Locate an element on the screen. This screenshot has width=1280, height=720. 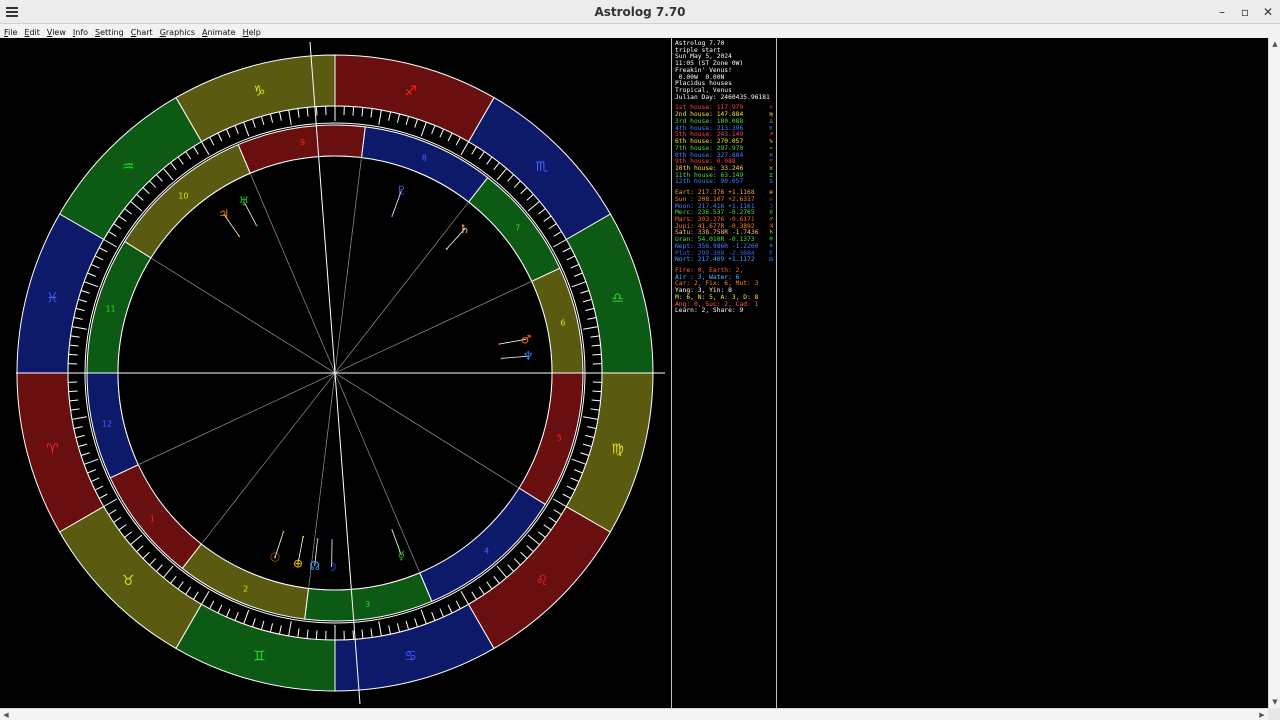
scroll-up-icon: ▲ is located at coordinates (1275, 44).